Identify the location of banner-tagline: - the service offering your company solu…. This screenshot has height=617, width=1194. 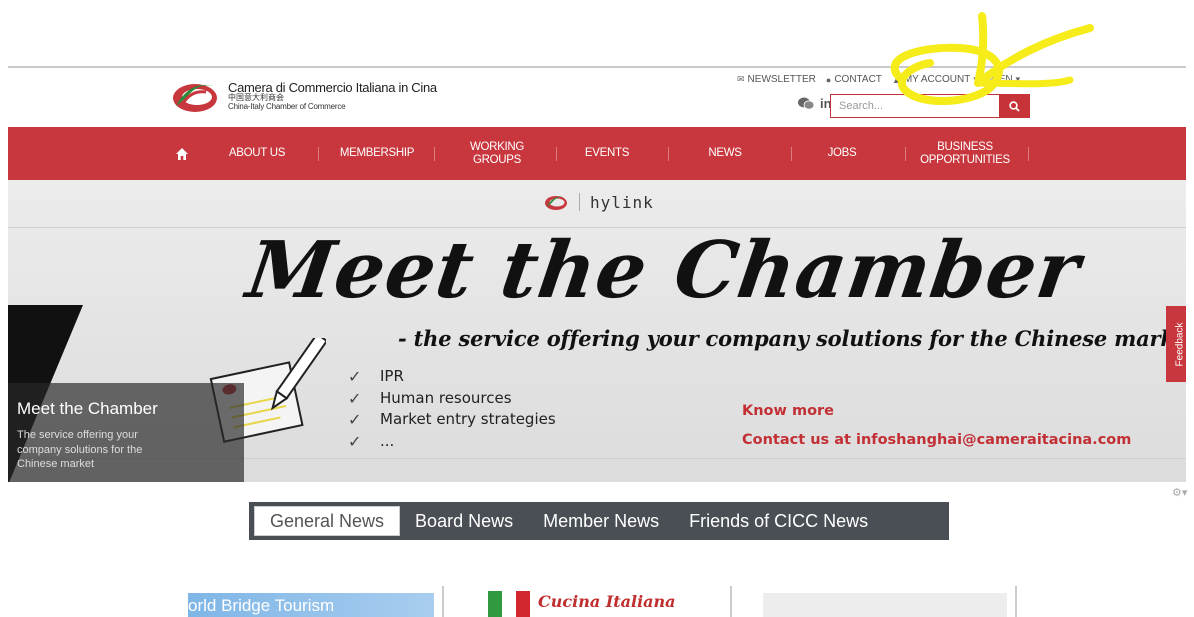
(792, 338).